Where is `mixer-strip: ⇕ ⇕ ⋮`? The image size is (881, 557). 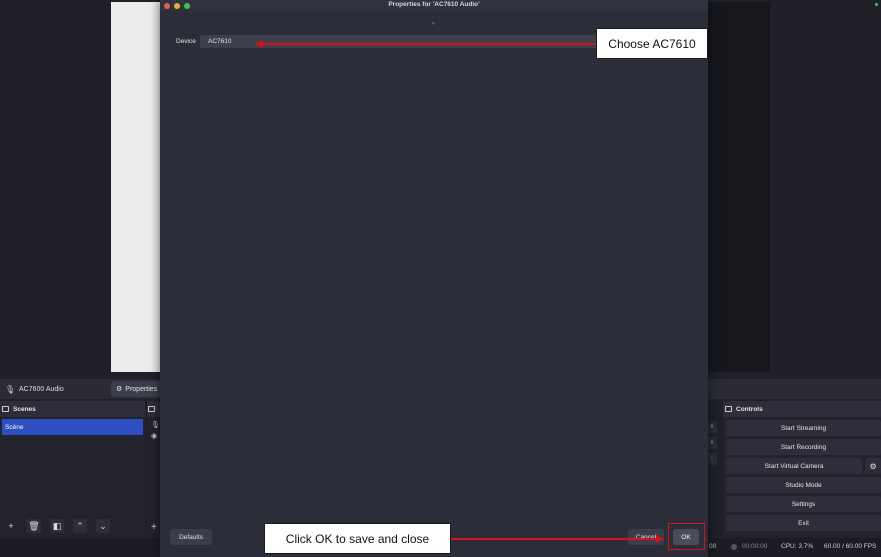
mixer-strip: ⇕ ⇕ ⋮ is located at coordinates (713, 447).